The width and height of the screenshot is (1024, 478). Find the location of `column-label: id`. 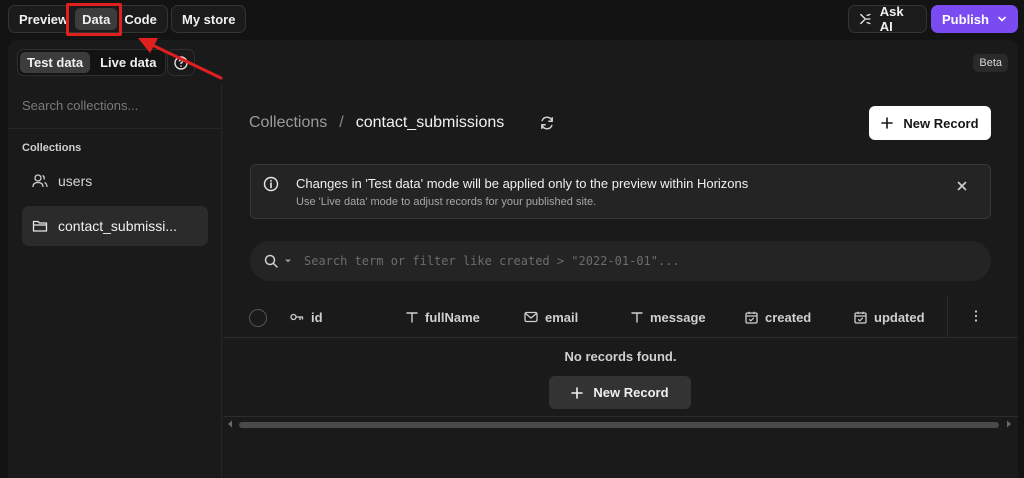

column-label: id is located at coordinates (317, 317).